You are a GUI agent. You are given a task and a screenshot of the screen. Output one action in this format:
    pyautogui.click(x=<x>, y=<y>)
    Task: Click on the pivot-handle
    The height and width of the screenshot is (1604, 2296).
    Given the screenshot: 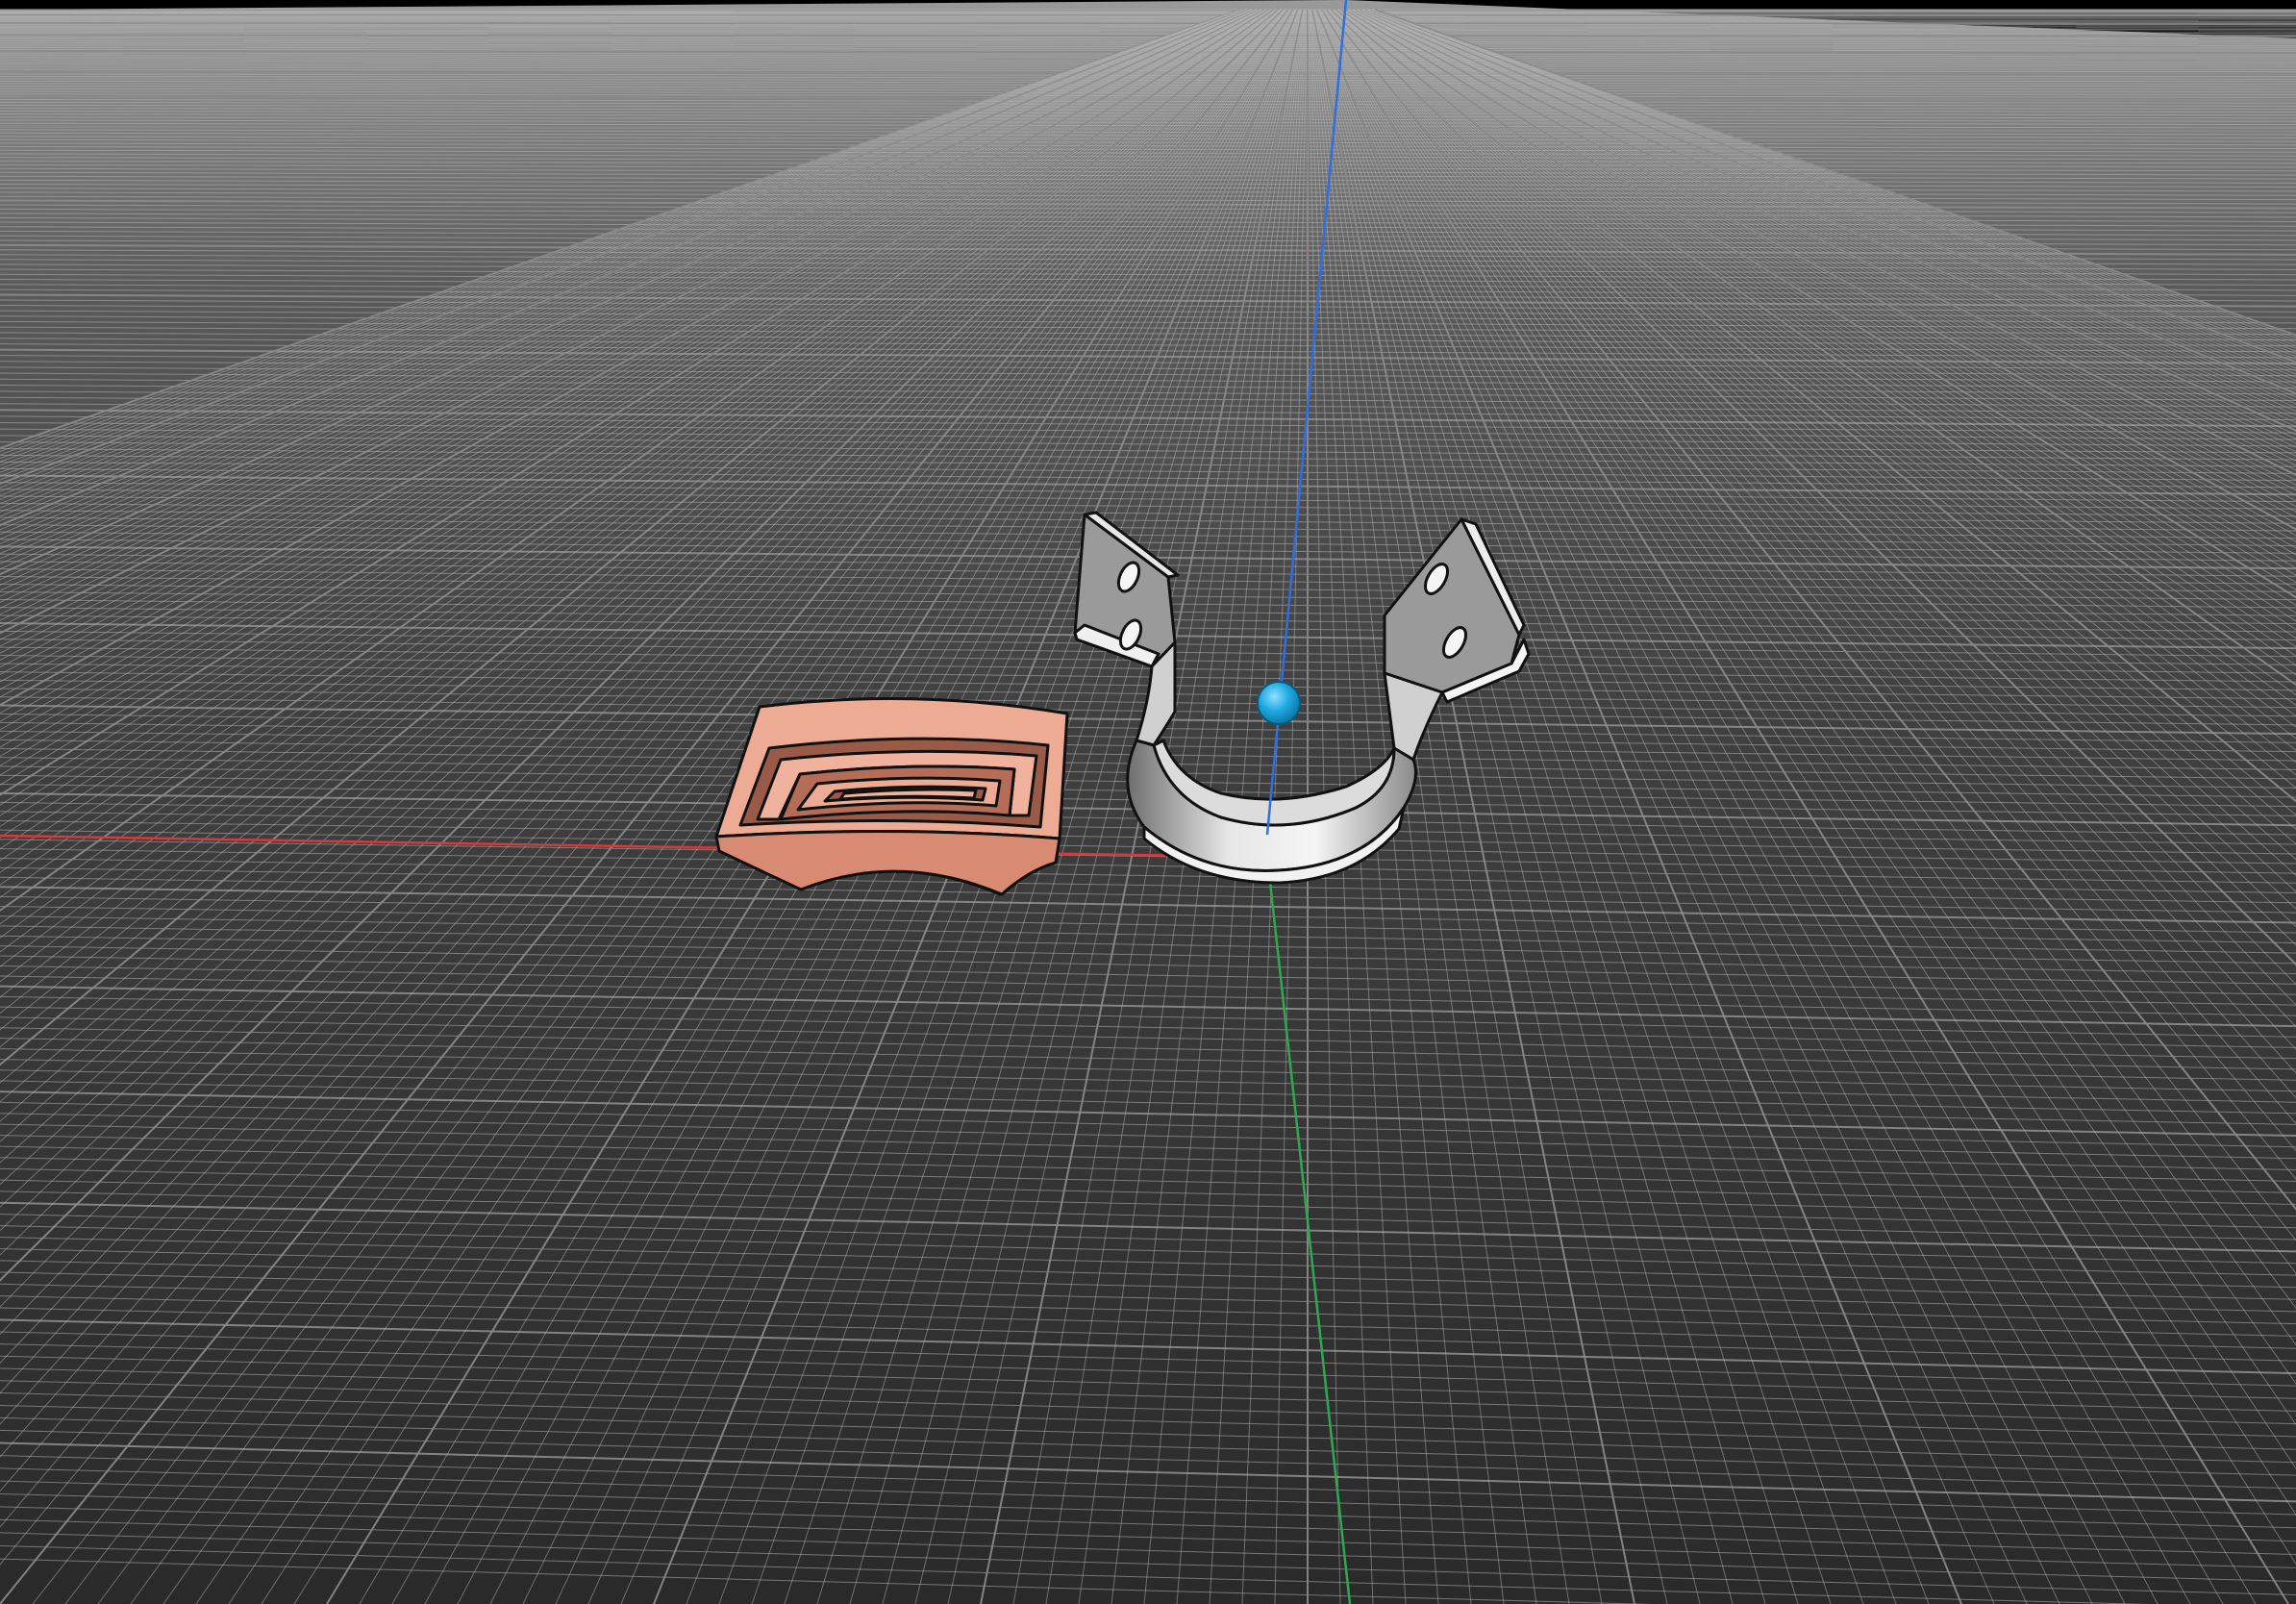 What is the action you would take?
    pyautogui.click(x=1279, y=703)
    